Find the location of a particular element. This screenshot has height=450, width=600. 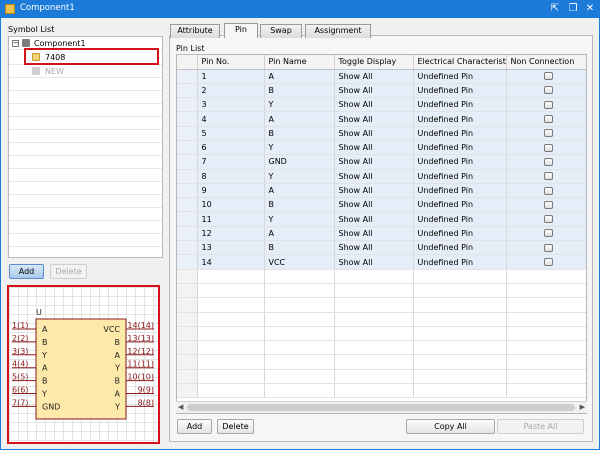

cell-pin-no: 1 is located at coordinates (231, 76).